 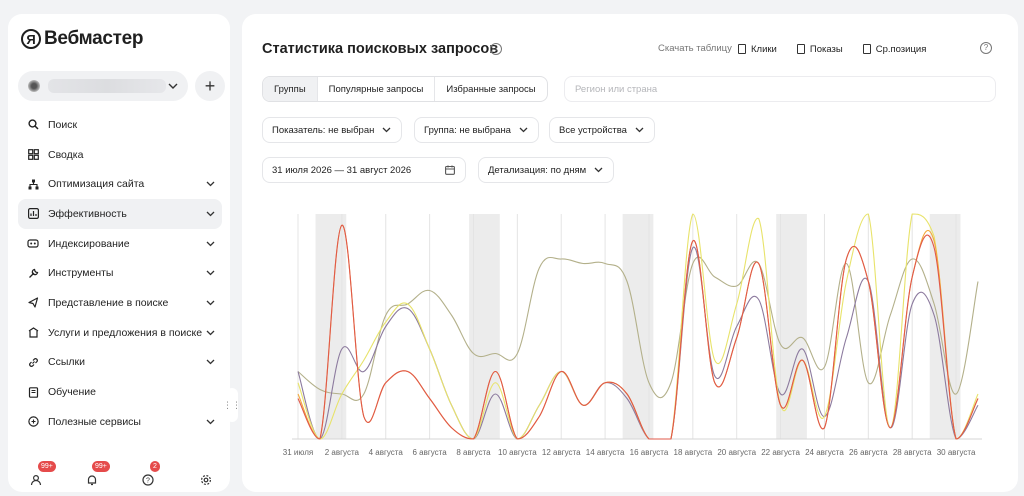 What do you see at coordinates (33, 333) in the screenshot?
I see `services-icon` at bounding box center [33, 333].